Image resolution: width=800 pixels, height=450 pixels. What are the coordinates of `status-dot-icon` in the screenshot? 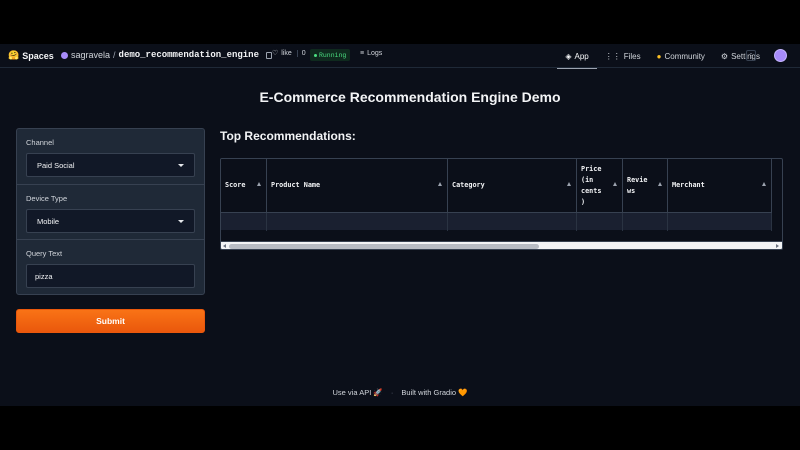 It's located at (315, 55).